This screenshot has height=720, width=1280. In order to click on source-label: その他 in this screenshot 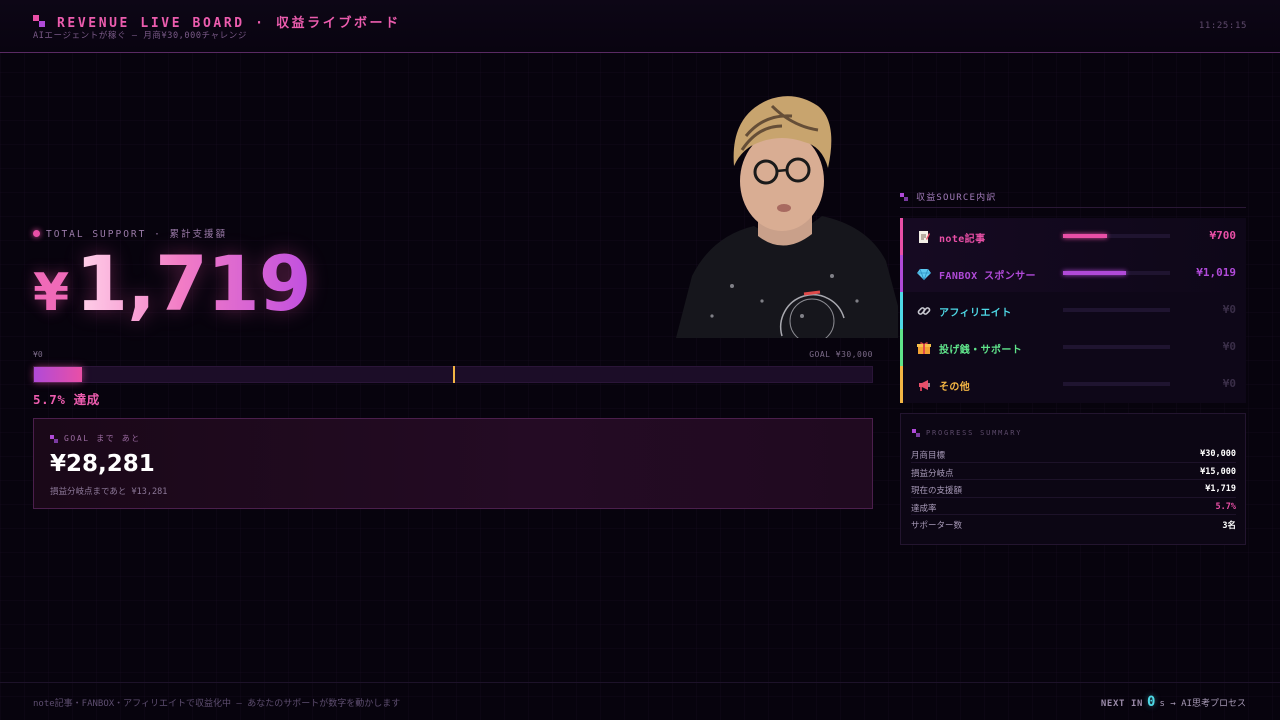, I will do `click(955, 387)`.